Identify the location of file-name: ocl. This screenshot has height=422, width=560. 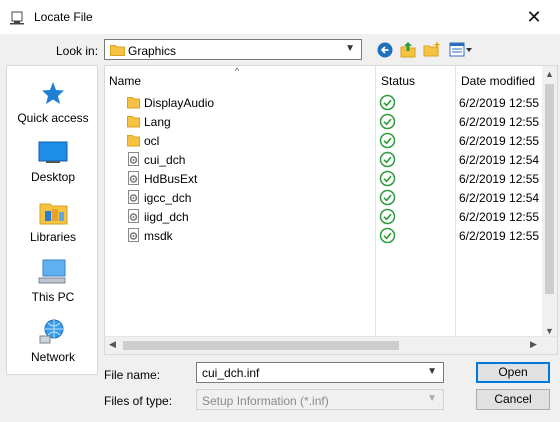
(152, 141).